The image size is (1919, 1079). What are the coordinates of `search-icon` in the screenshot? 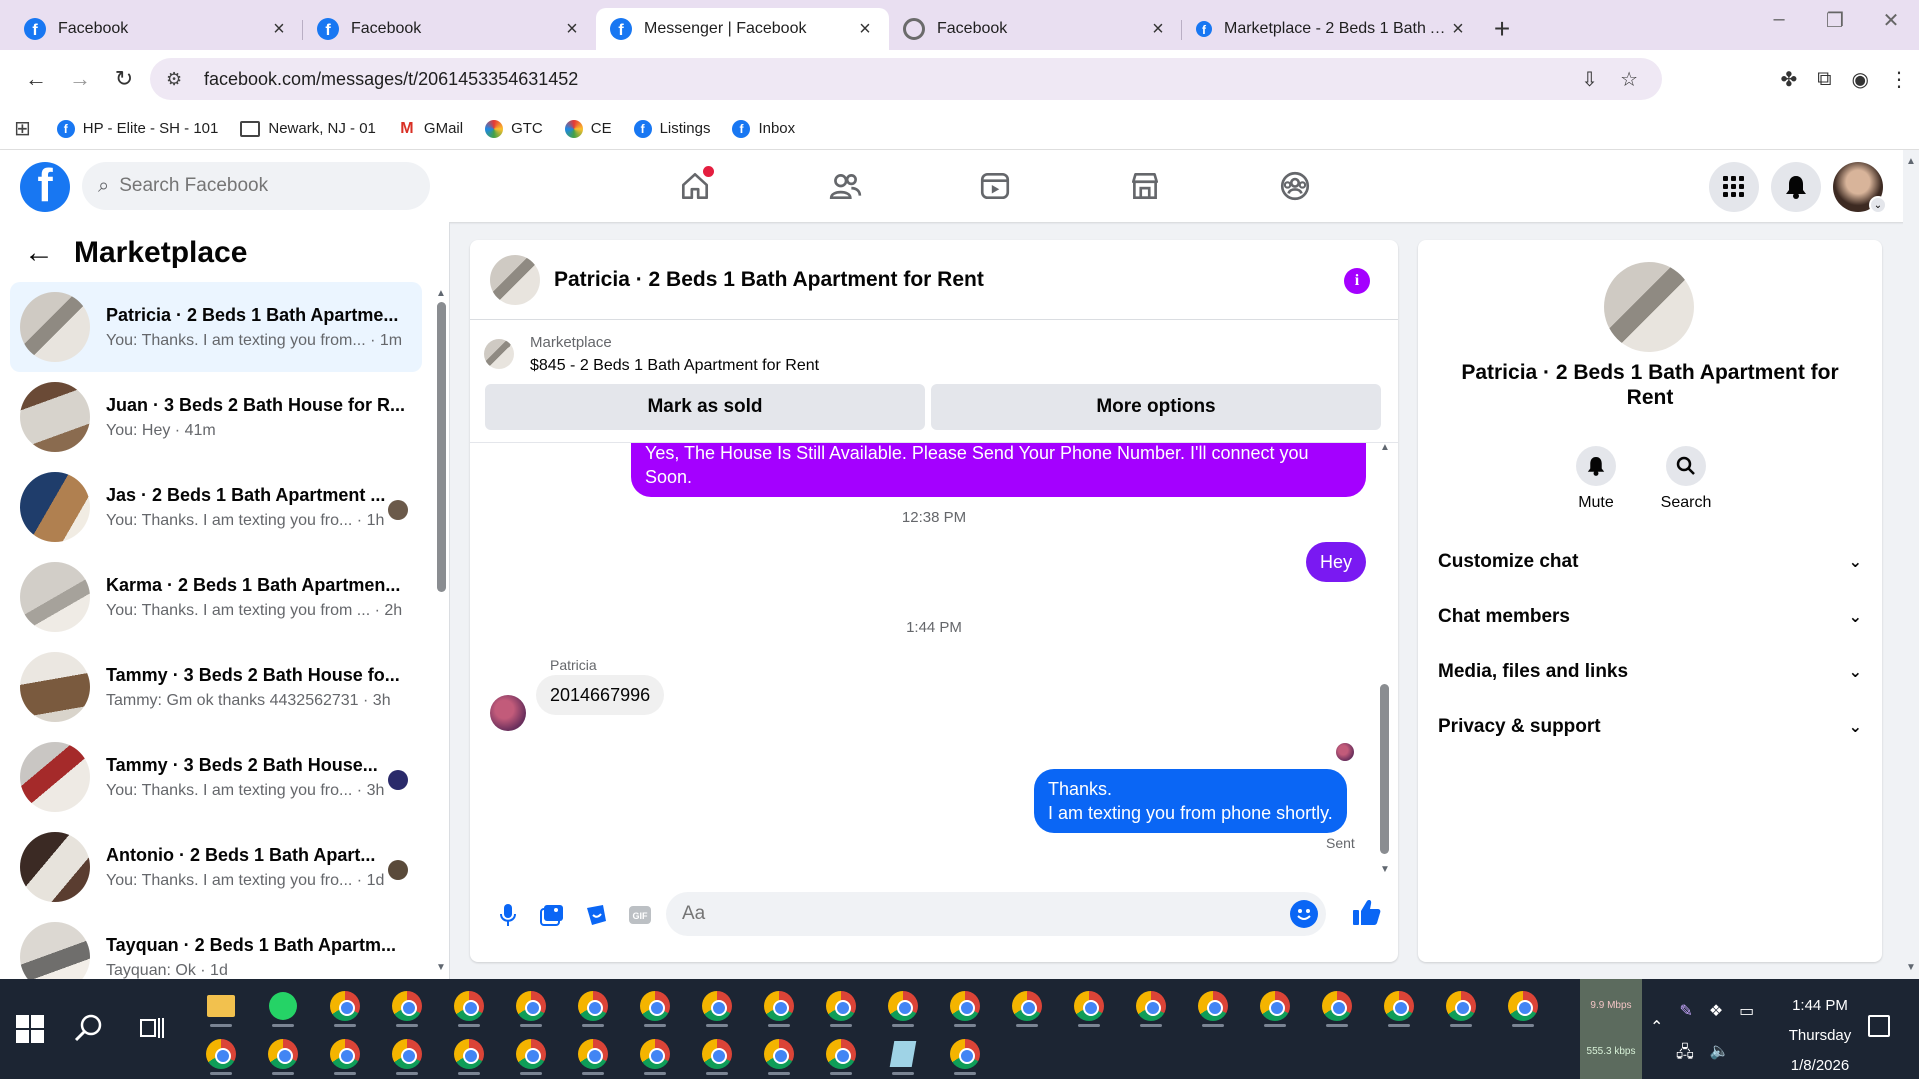 It's located at (89, 1028).